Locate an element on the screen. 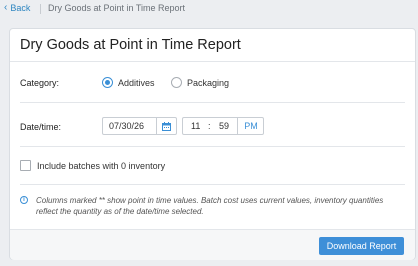 The image size is (418, 266). date-input: 07/30/26 is located at coordinates (139, 126).